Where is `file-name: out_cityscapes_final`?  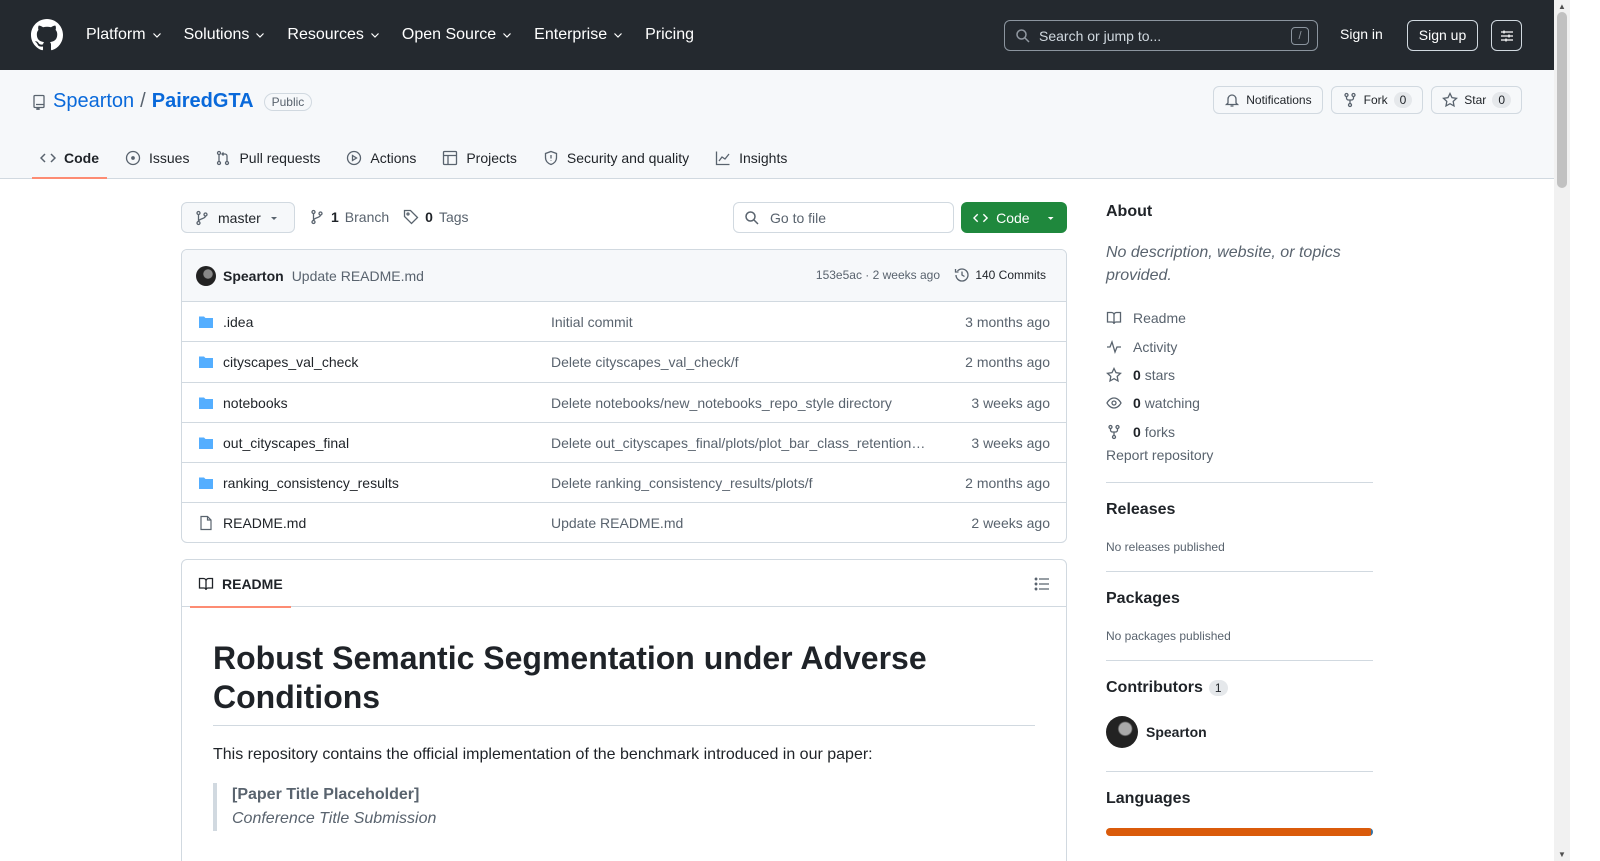
file-name: out_cityscapes_final is located at coordinates (286, 443).